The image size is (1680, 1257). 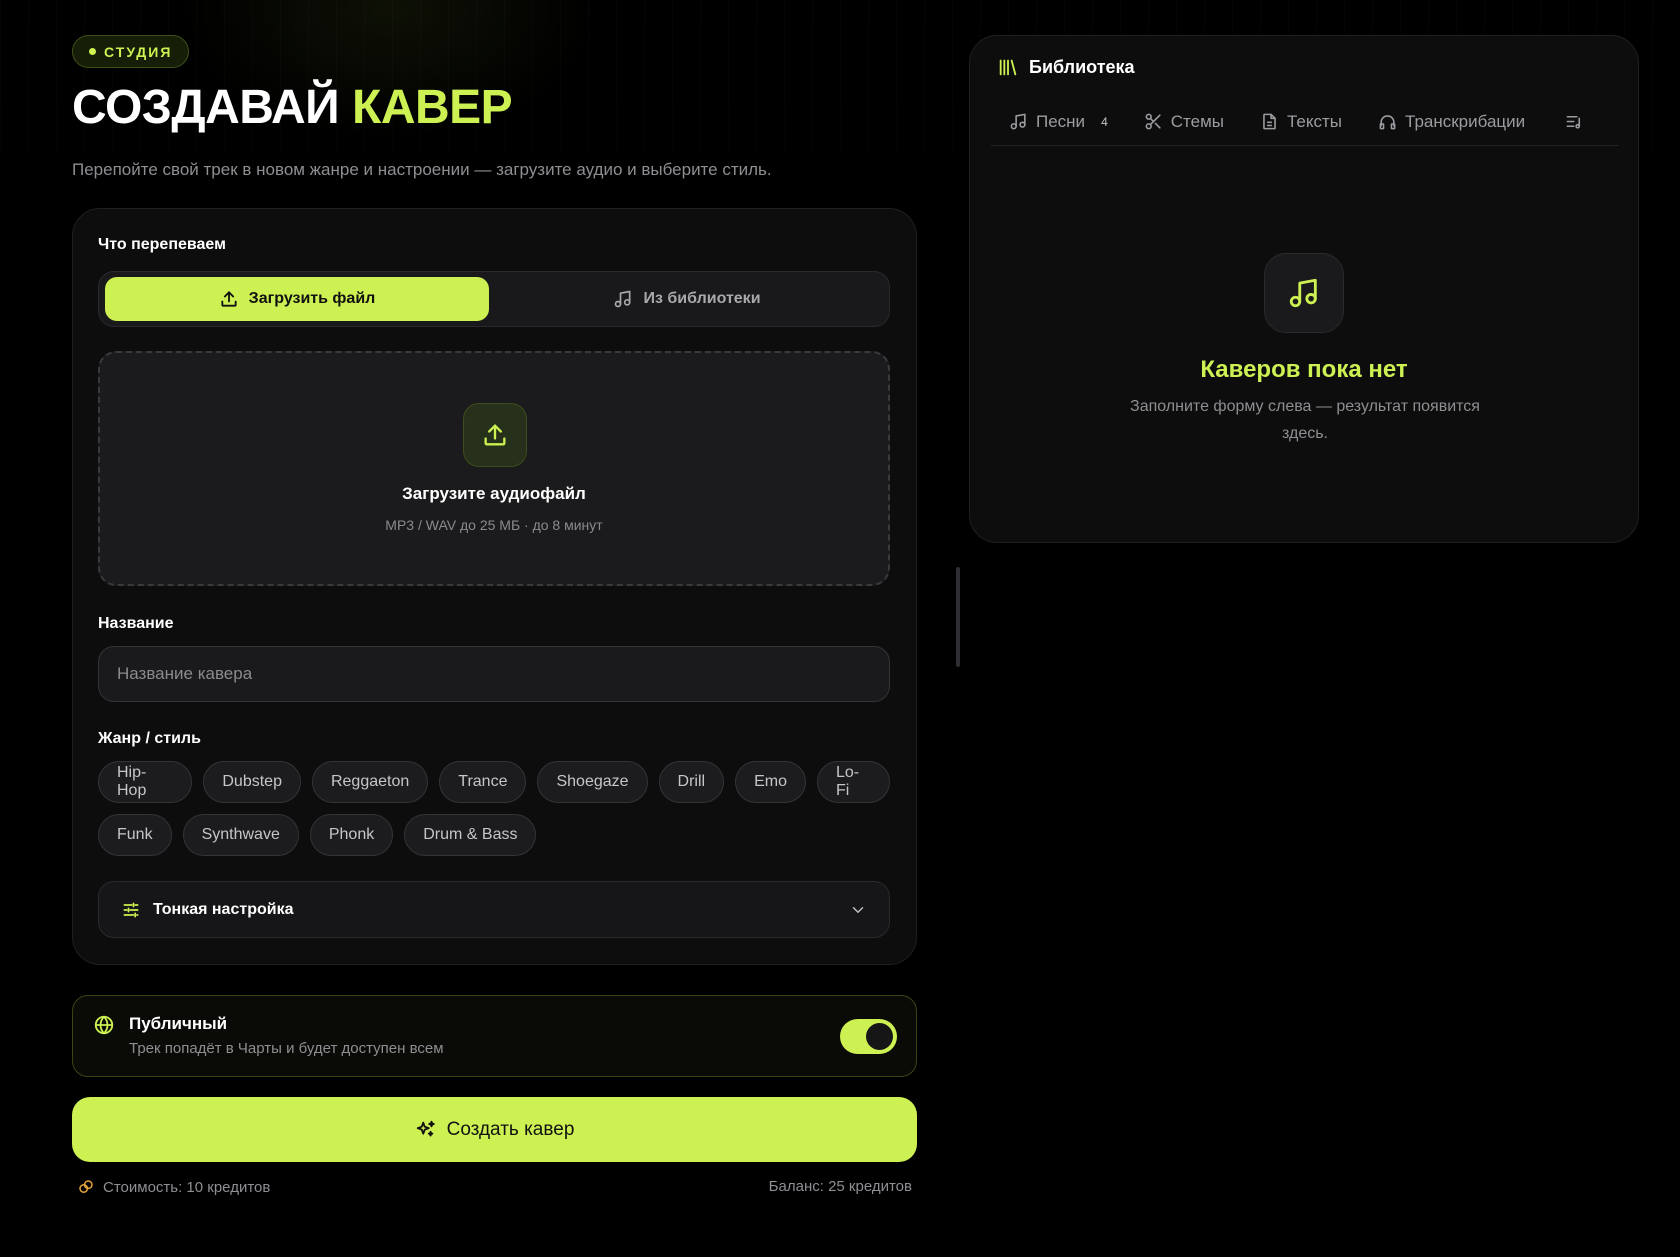 I want to click on scissors-icon, so click(x=1153, y=121).